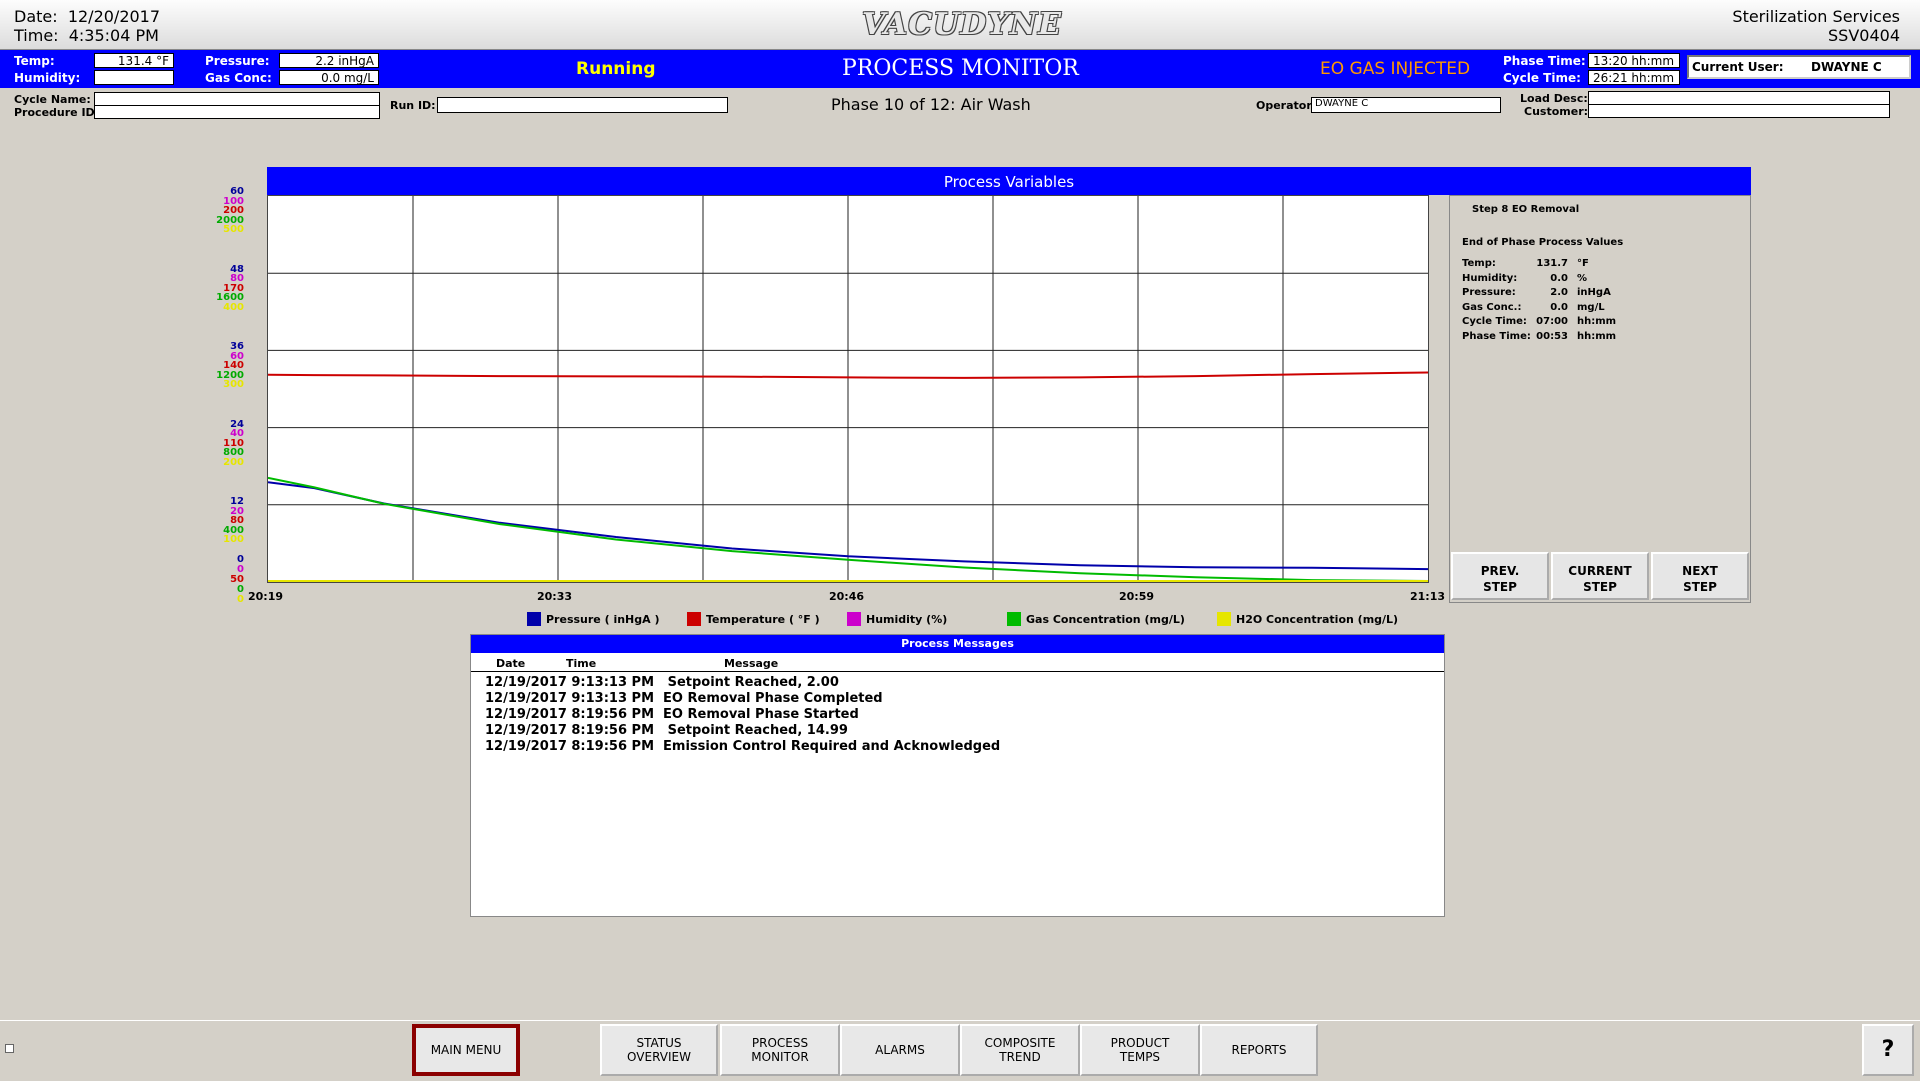 The height and width of the screenshot is (1081, 1920). What do you see at coordinates (240, 599) in the screenshot?
I see `y-tick-label: 0` at bounding box center [240, 599].